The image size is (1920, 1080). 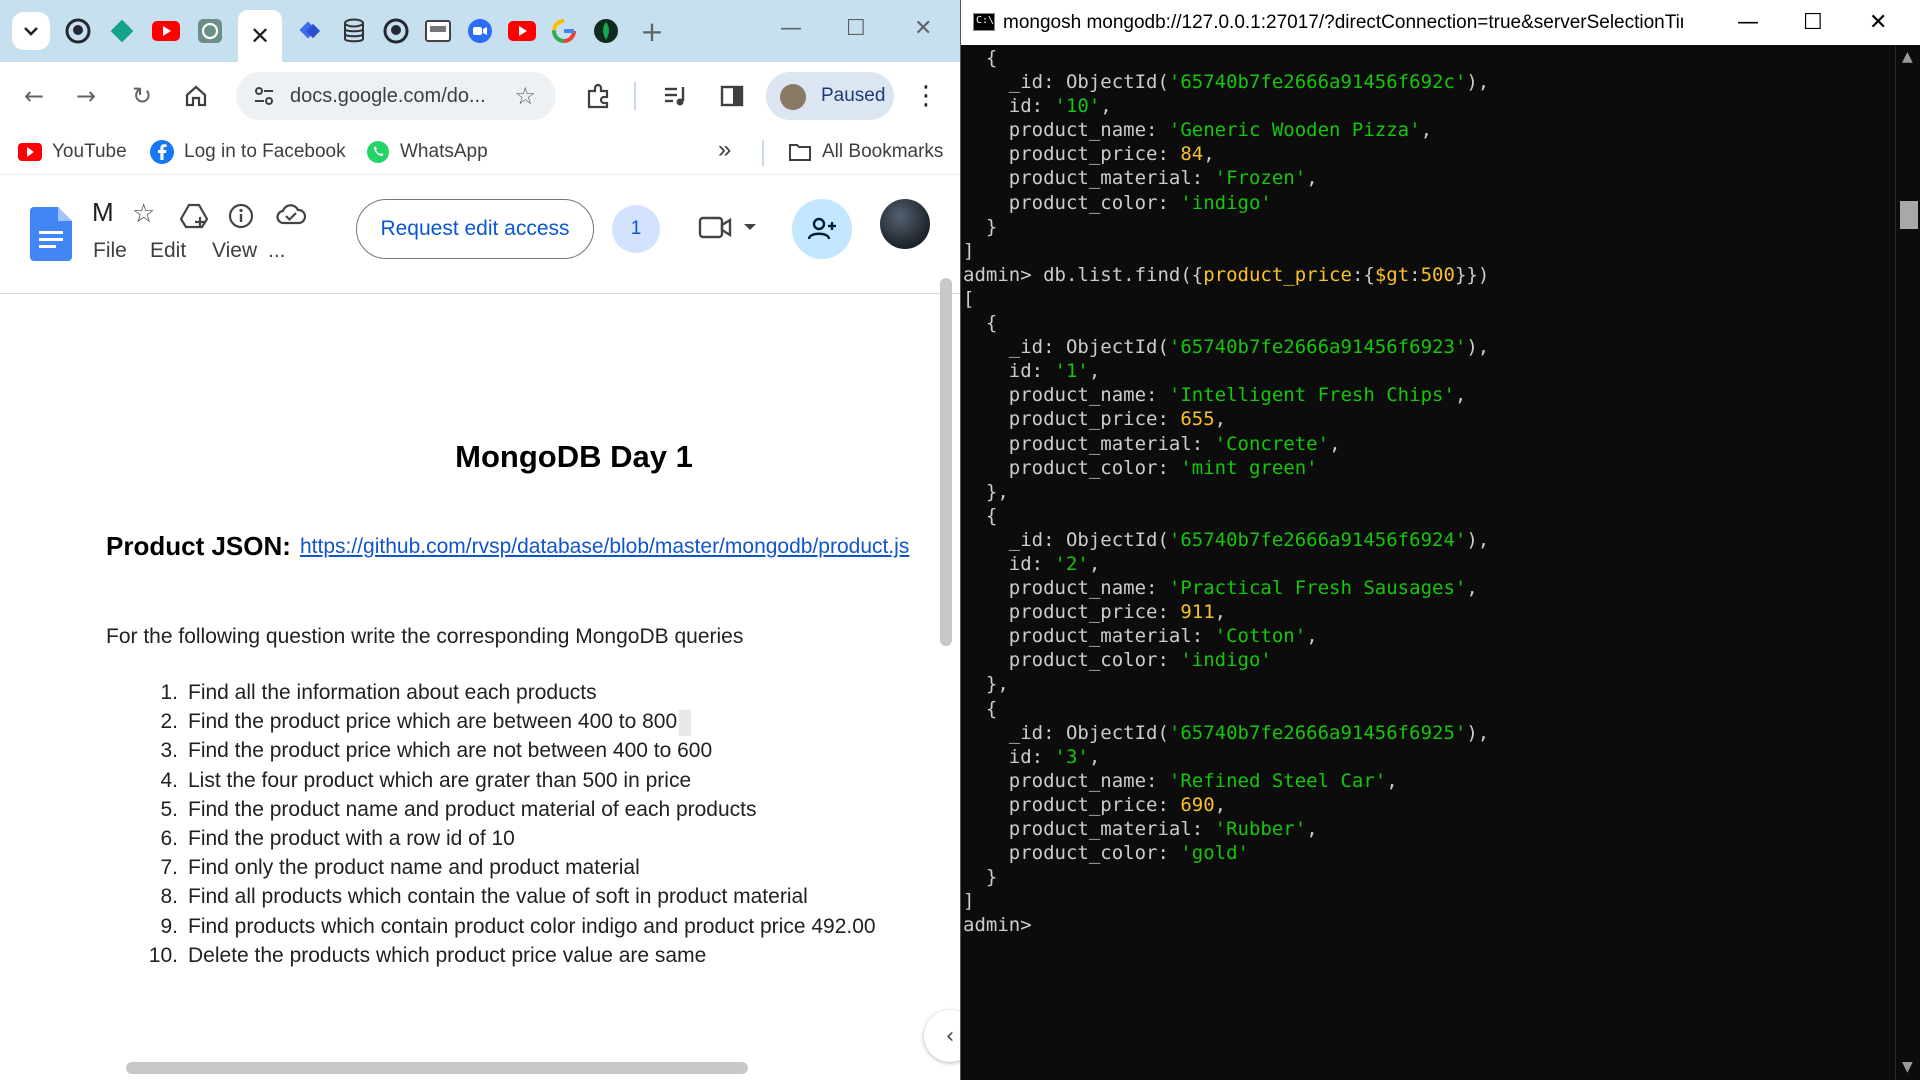 I want to click on terminal-scrollbar: ▲ ▼, so click(x=1907, y=562).